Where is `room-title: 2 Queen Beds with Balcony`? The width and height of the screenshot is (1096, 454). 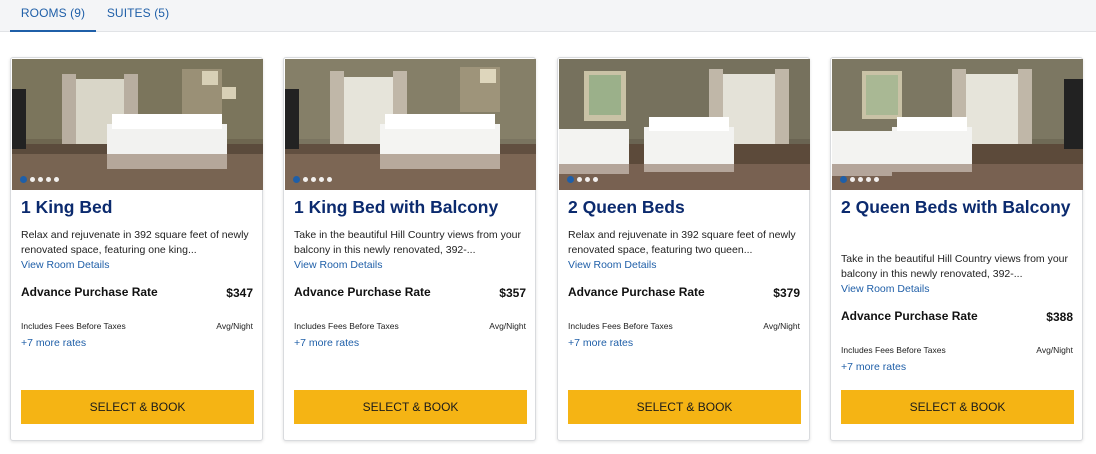
room-title: 2 Queen Beds with Balcony is located at coordinates (956, 207).